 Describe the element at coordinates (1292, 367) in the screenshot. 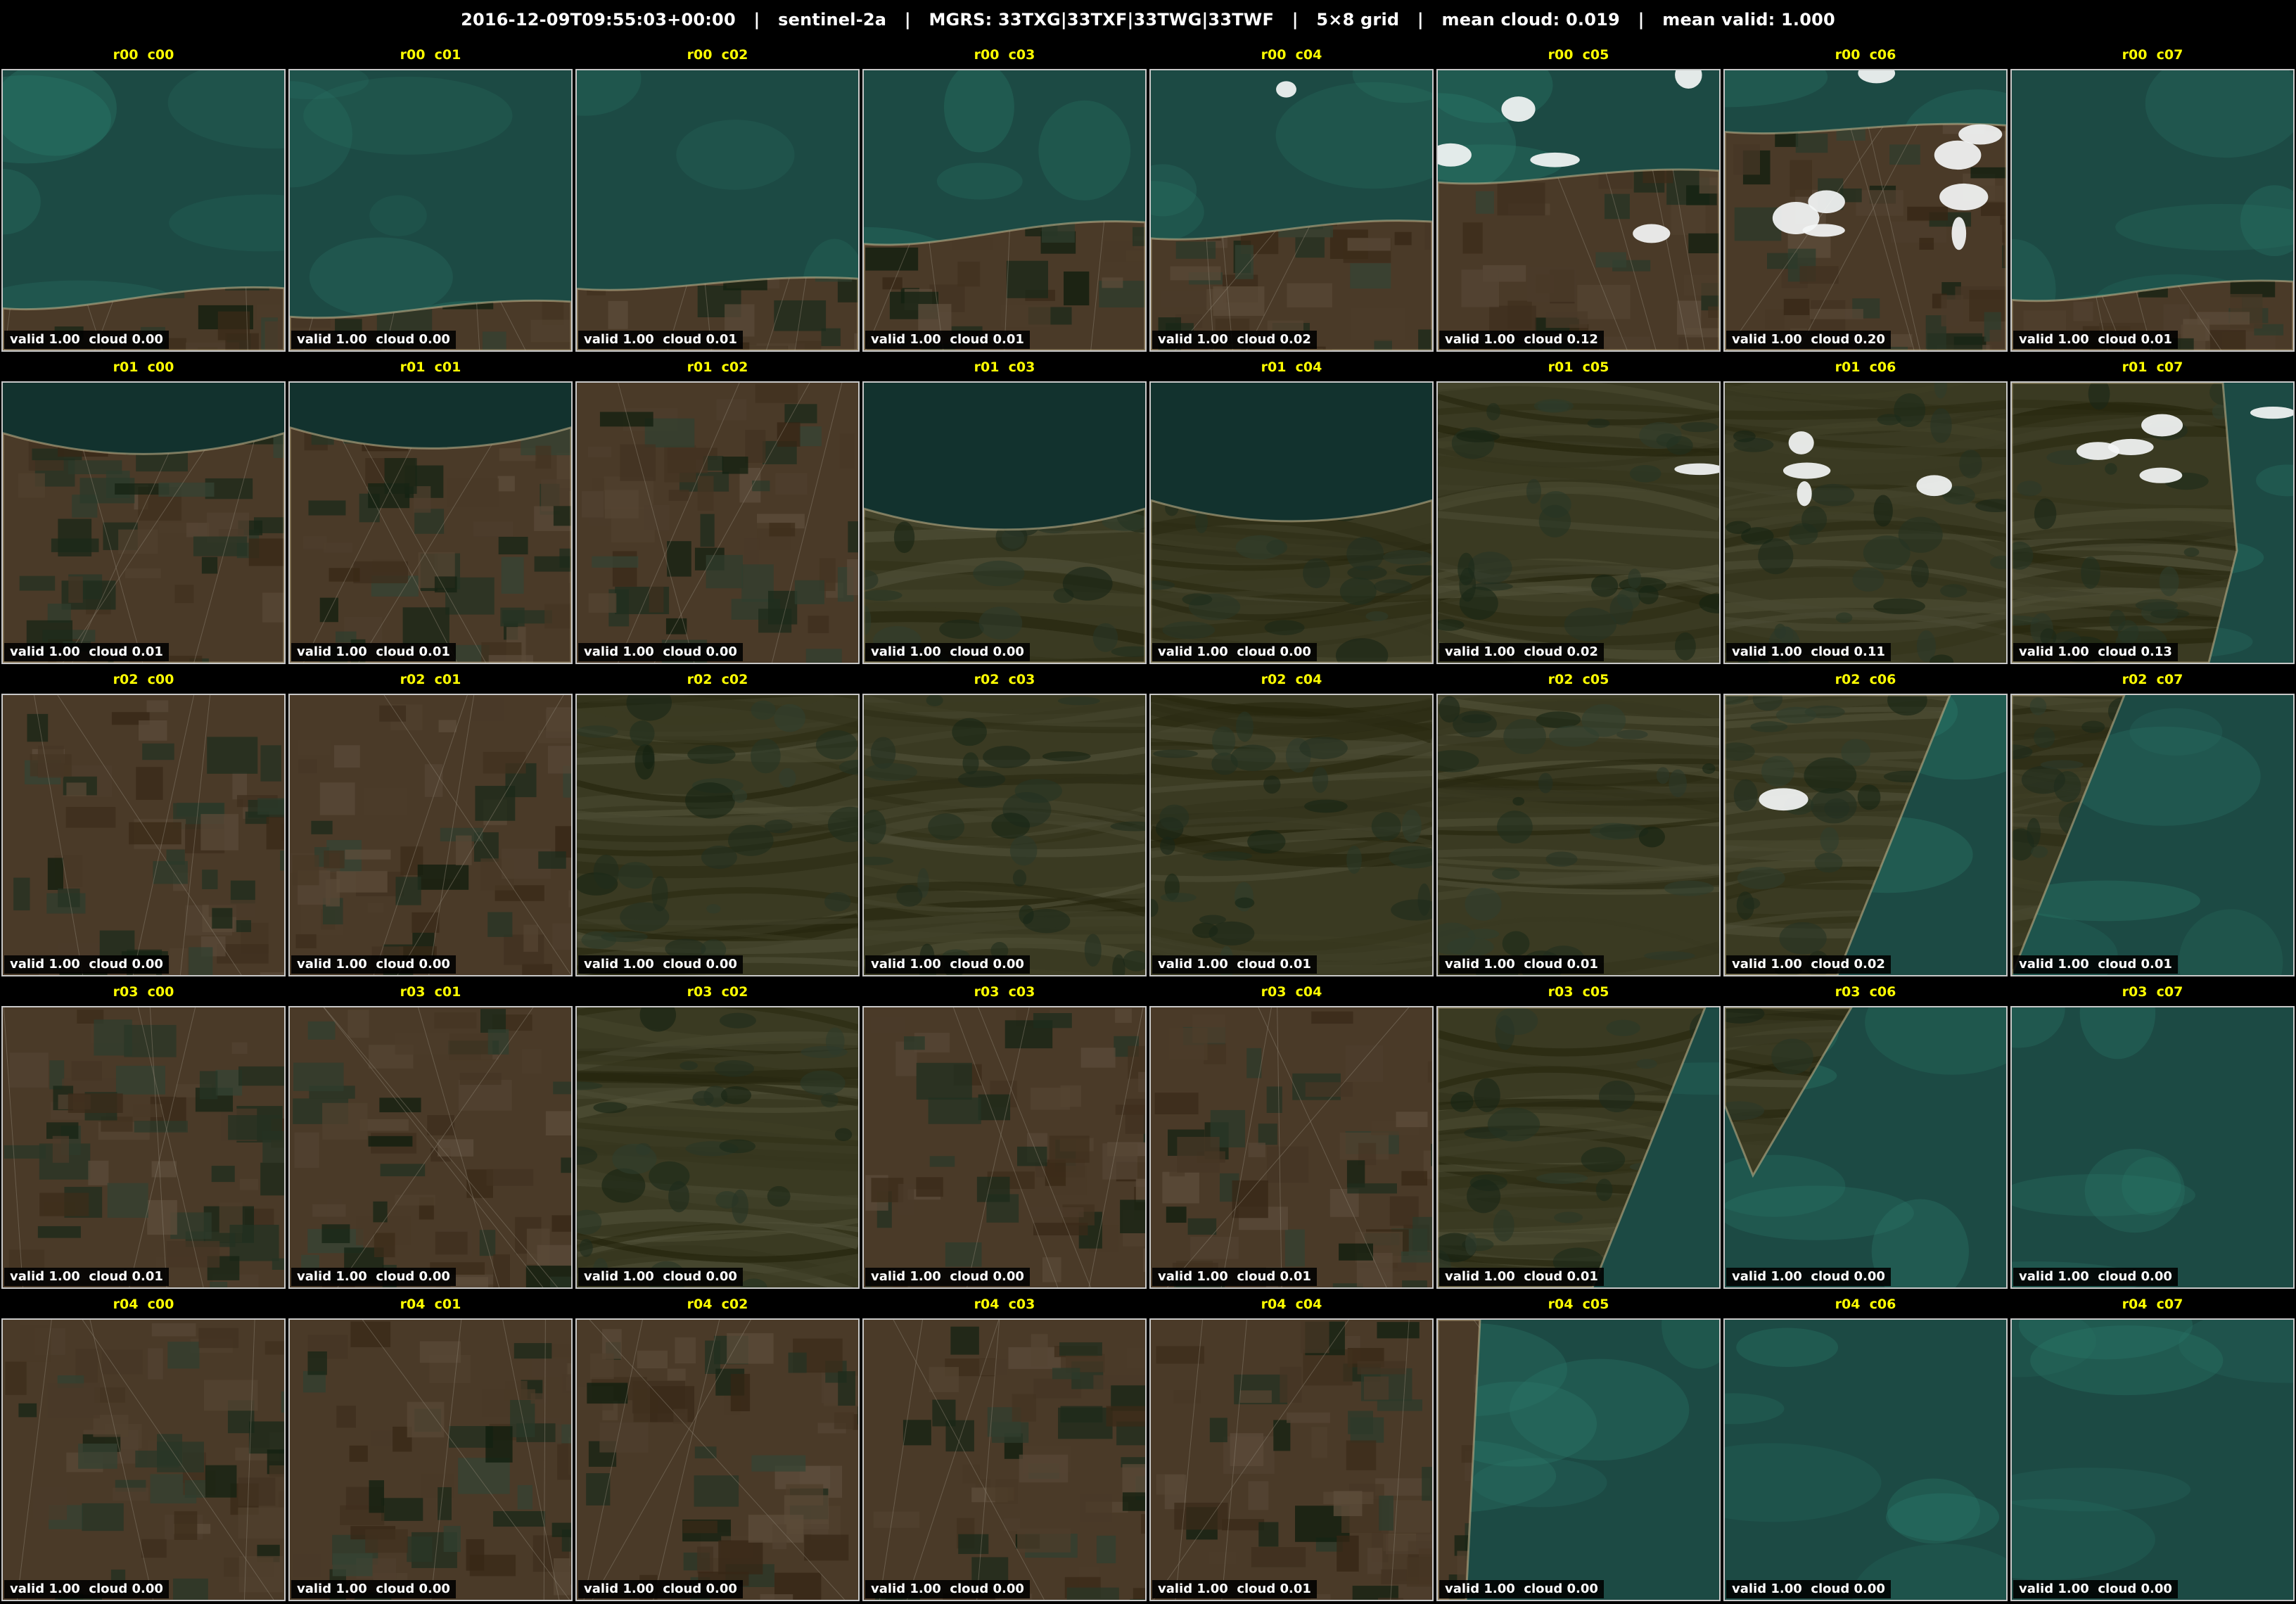

I see `tile-label: r01 c04` at that location.